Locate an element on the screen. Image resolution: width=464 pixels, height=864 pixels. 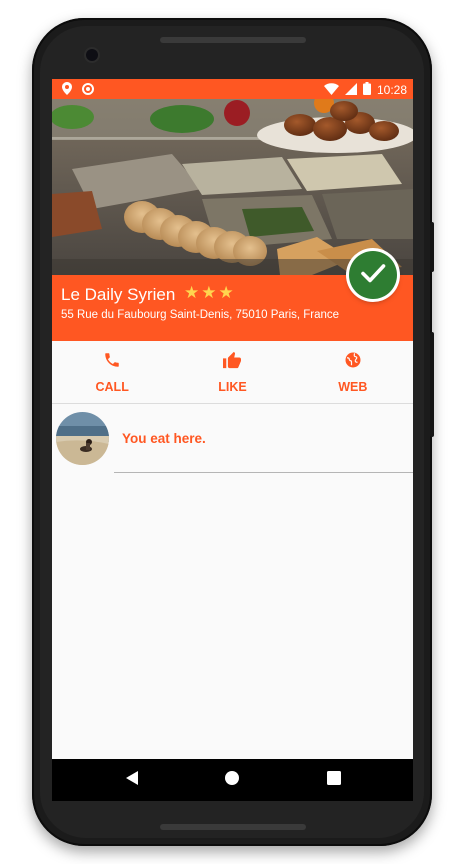
recents-icon is located at coordinates (334, 780).